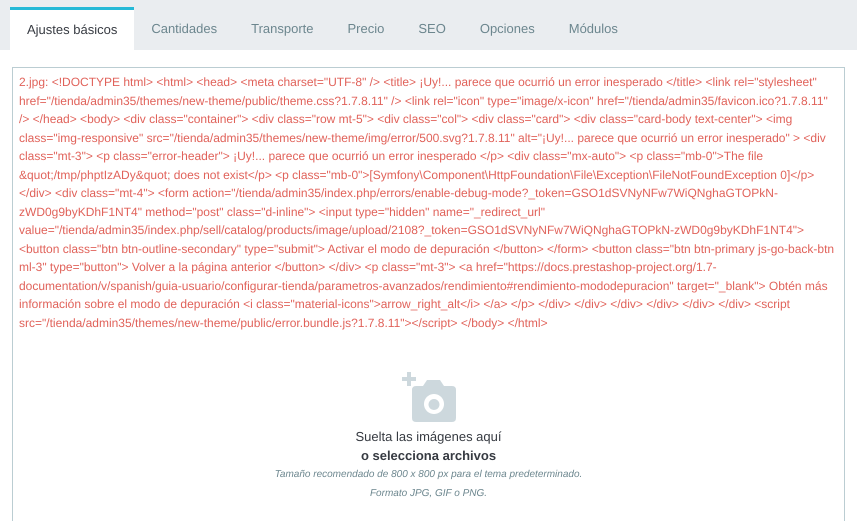 Image resolution: width=857 pixels, height=521 pixels. I want to click on dropzone-hint: Tamaño recomendado de 800 x 800 px para el tema predeterminado., so click(428, 475).